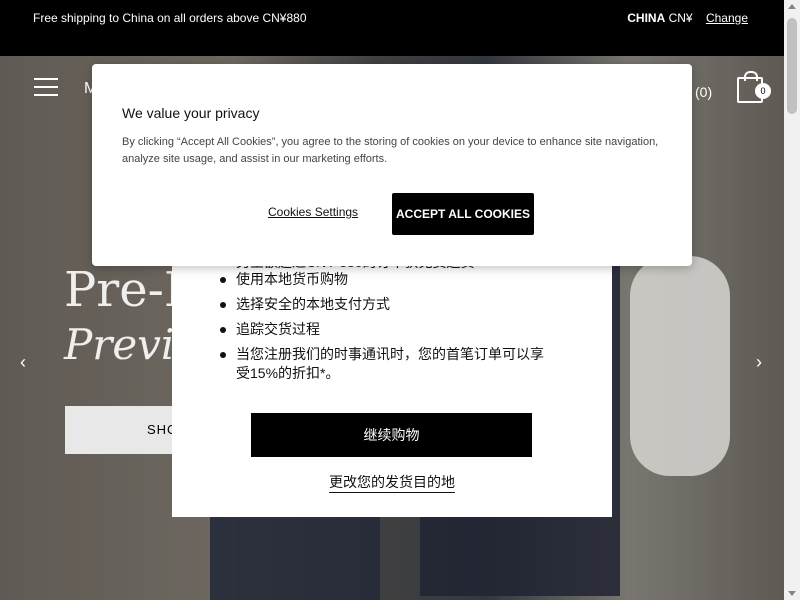  What do you see at coordinates (763, 91) in the screenshot?
I see `bag-count-badge: 0` at bounding box center [763, 91].